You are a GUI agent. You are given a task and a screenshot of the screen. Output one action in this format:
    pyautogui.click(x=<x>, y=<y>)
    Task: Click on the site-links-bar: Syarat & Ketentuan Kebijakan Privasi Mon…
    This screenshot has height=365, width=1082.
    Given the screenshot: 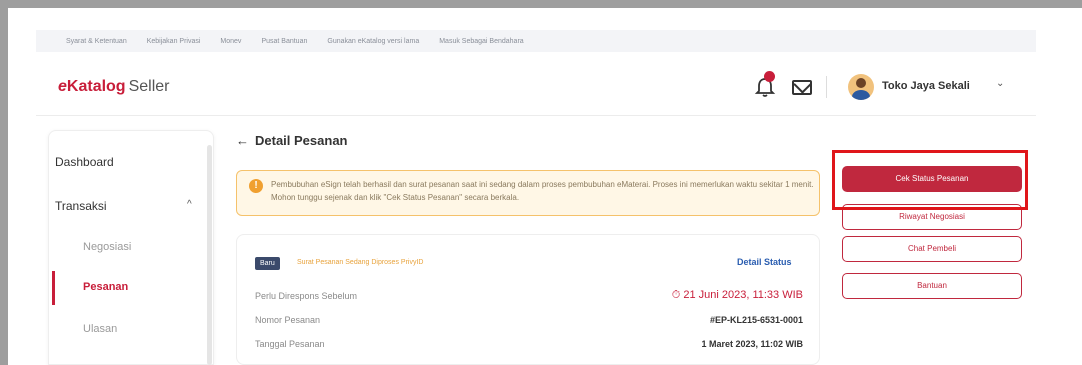 What is the action you would take?
    pyautogui.click(x=536, y=41)
    